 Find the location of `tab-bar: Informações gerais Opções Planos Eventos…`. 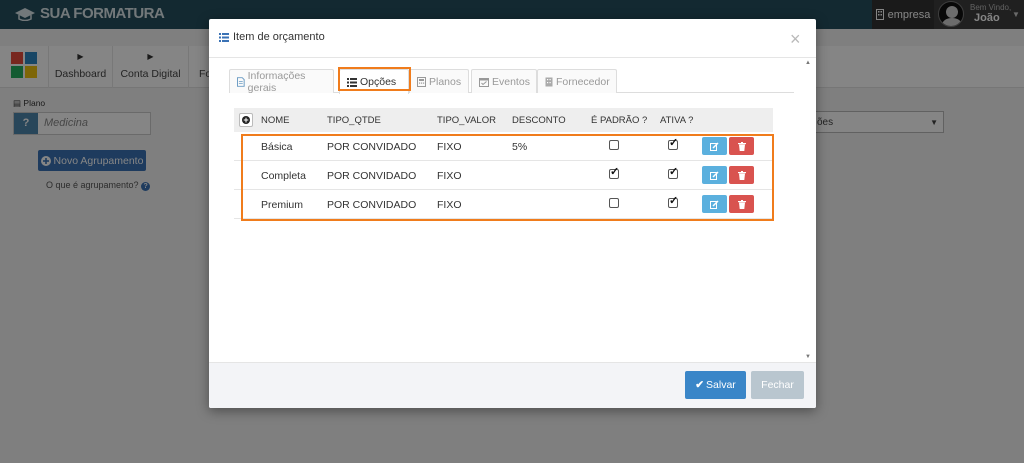

tab-bar: Informações gerais Opções Planos Eventos… is located at coordinates (511, 81).